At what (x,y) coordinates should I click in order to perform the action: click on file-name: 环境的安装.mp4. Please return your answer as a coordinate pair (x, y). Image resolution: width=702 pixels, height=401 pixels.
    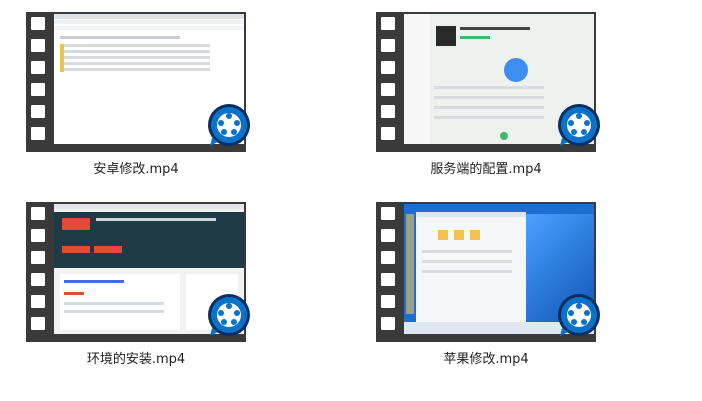
    Looking at the image, I should click on (136, 359).